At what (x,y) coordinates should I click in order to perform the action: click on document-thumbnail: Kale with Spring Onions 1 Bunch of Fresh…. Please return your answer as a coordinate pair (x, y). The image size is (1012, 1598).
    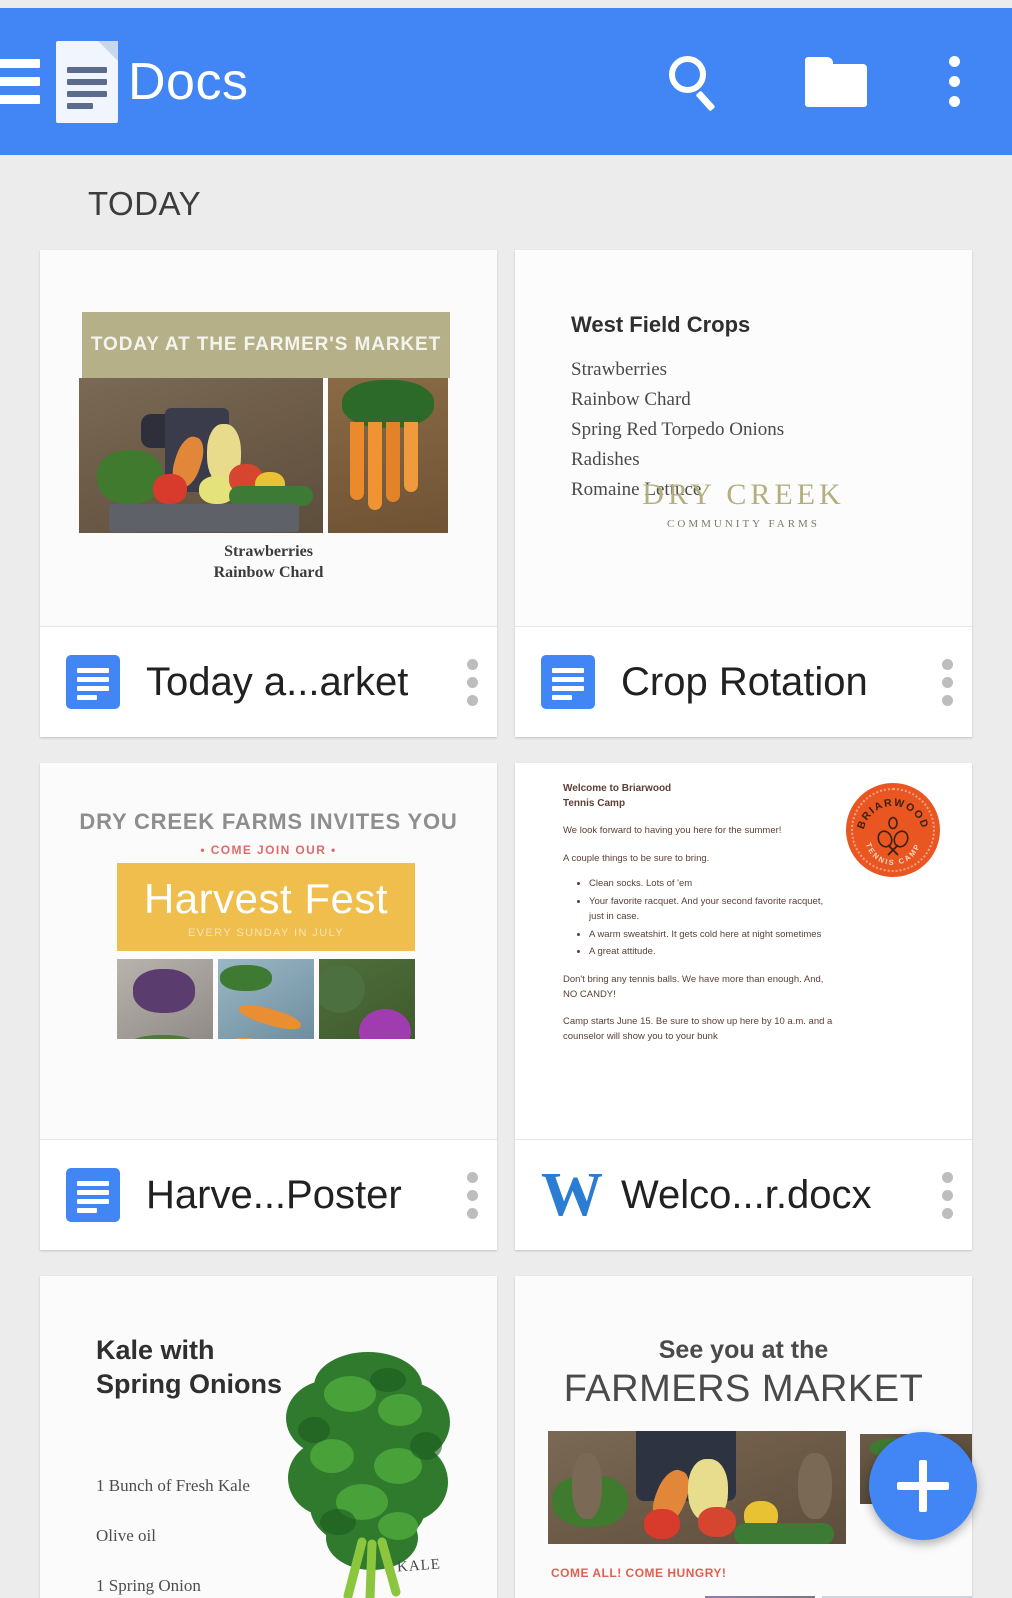
    Looking at the image, I should click on (268, 1437).